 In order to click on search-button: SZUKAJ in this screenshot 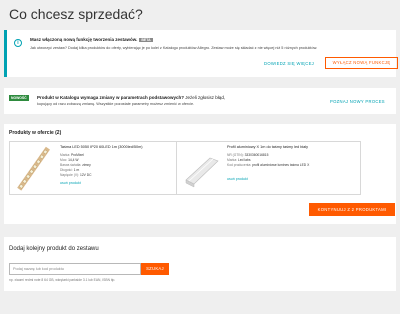, I will do `click(155, 269)`.